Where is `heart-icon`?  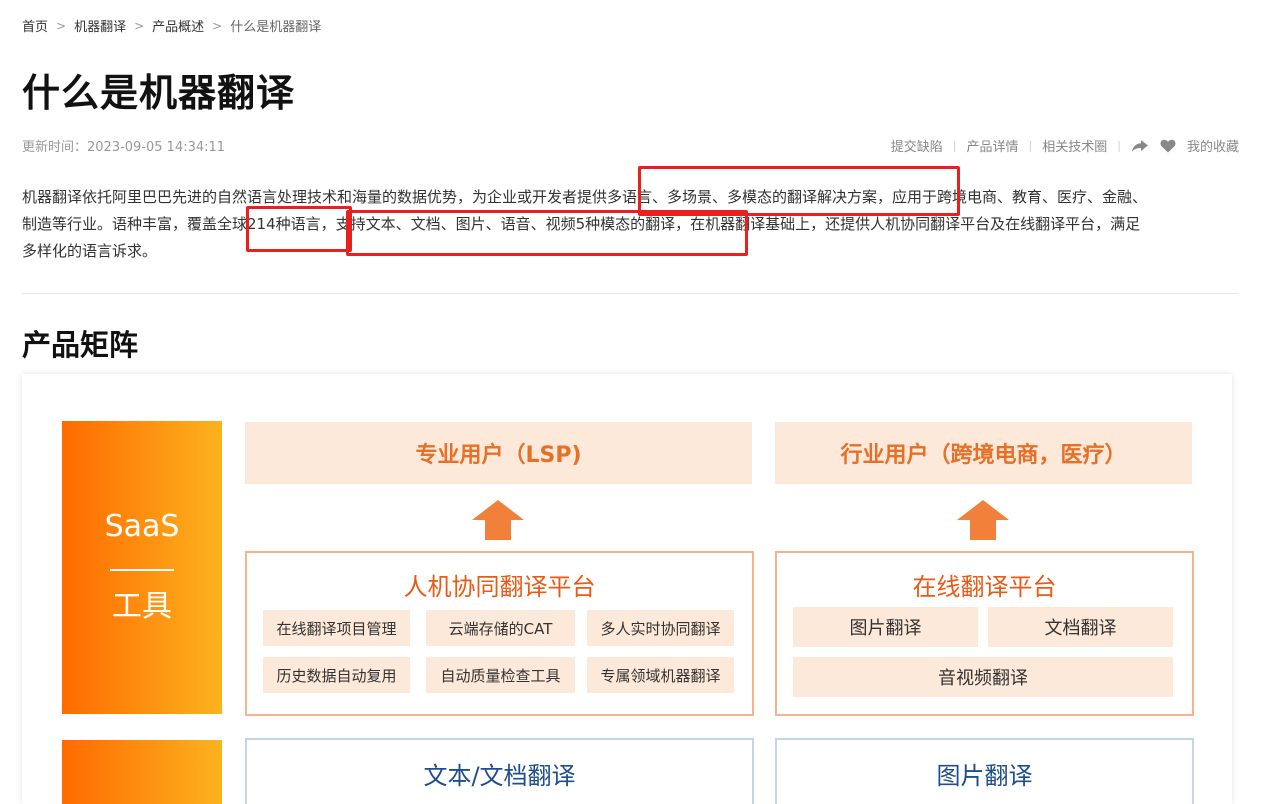 heart-icon is located at coordinates (1168, 146).